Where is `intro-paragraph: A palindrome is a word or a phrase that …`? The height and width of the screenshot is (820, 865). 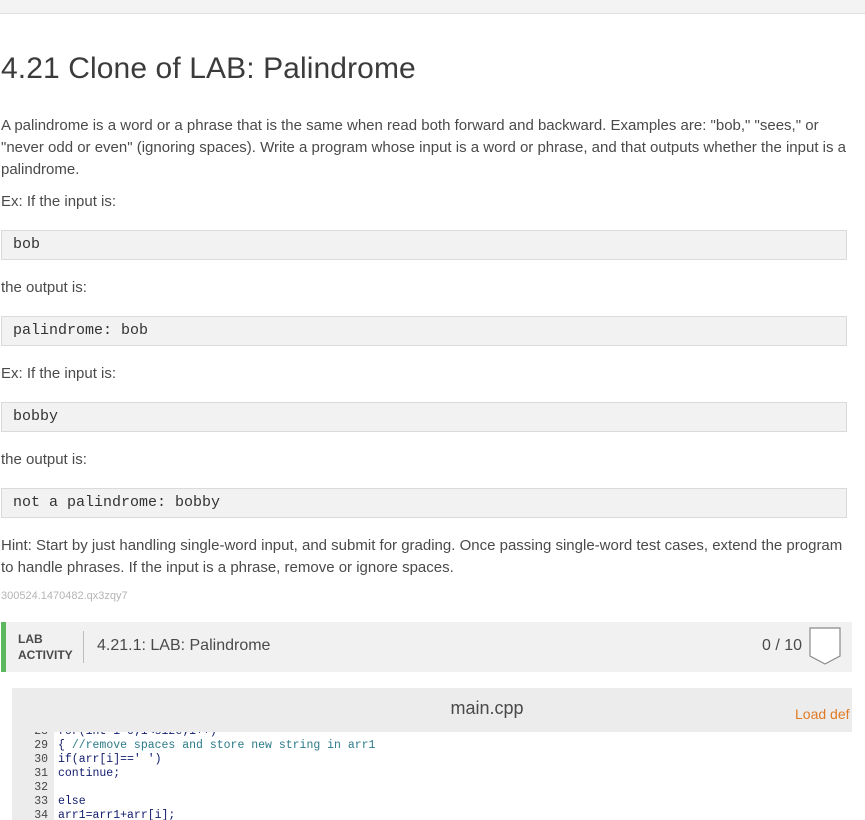 intro-paragraph: A palindrome is a word or a phrase that … is located at coordinates (424, 147).